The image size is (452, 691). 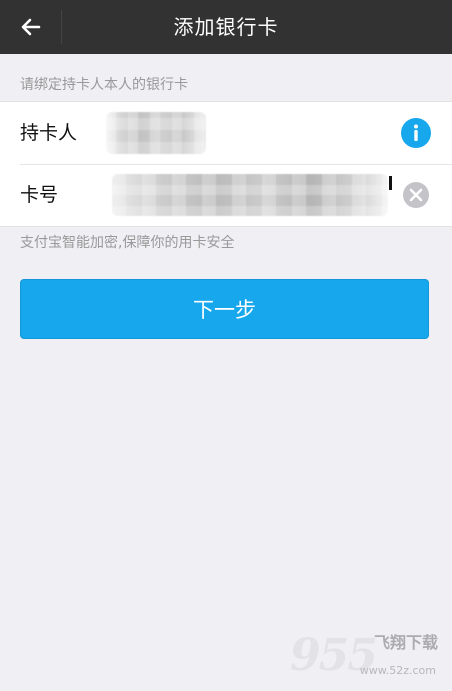 I want to click on site-watermark: 955 飞翔下载 www.52z.com, so click(x=365, y=655).